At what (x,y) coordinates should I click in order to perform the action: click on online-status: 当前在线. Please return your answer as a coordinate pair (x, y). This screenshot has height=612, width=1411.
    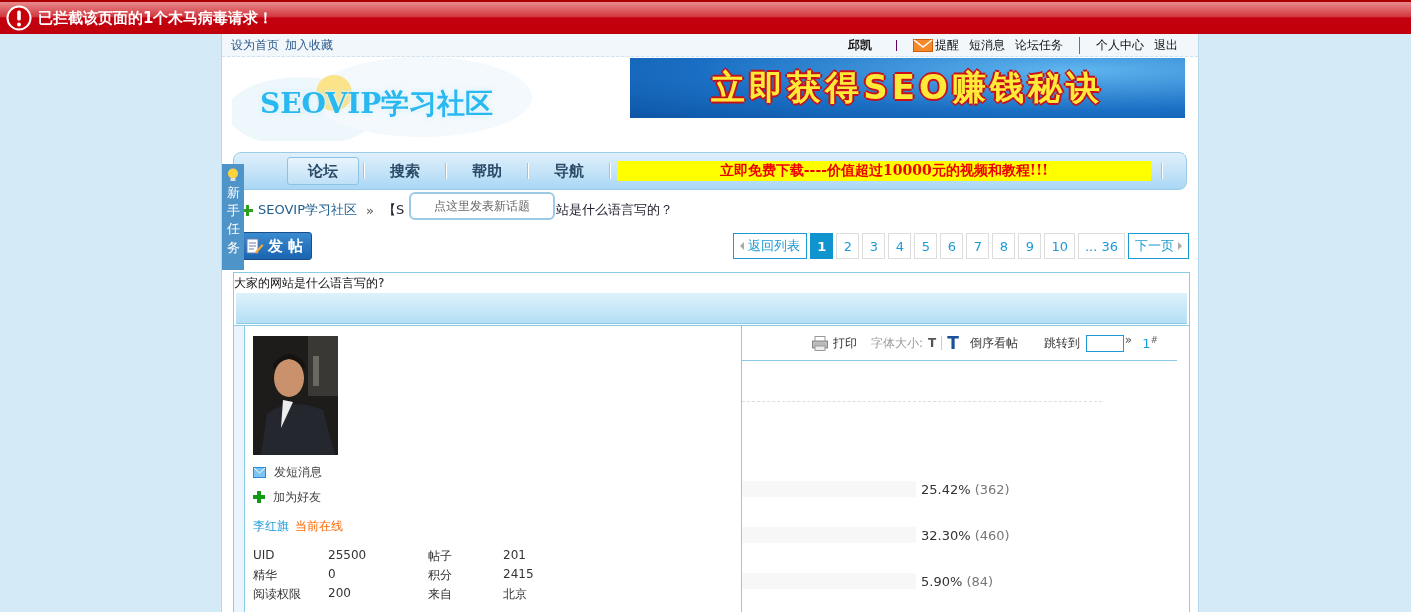
    Looking at the image, I should click on (319, 526).